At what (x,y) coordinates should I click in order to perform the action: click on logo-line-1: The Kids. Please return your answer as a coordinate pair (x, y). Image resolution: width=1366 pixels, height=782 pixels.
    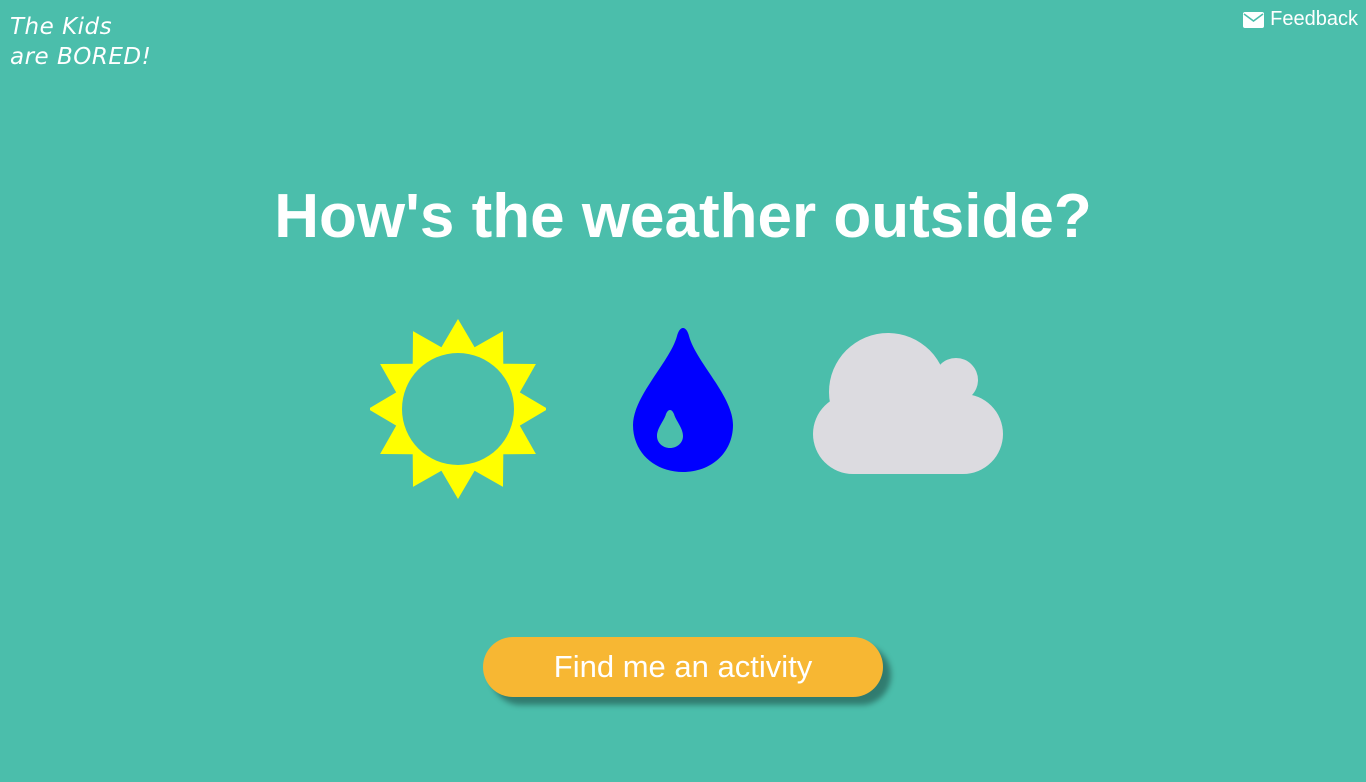
    Looking at the image, I should click on (61, 27).